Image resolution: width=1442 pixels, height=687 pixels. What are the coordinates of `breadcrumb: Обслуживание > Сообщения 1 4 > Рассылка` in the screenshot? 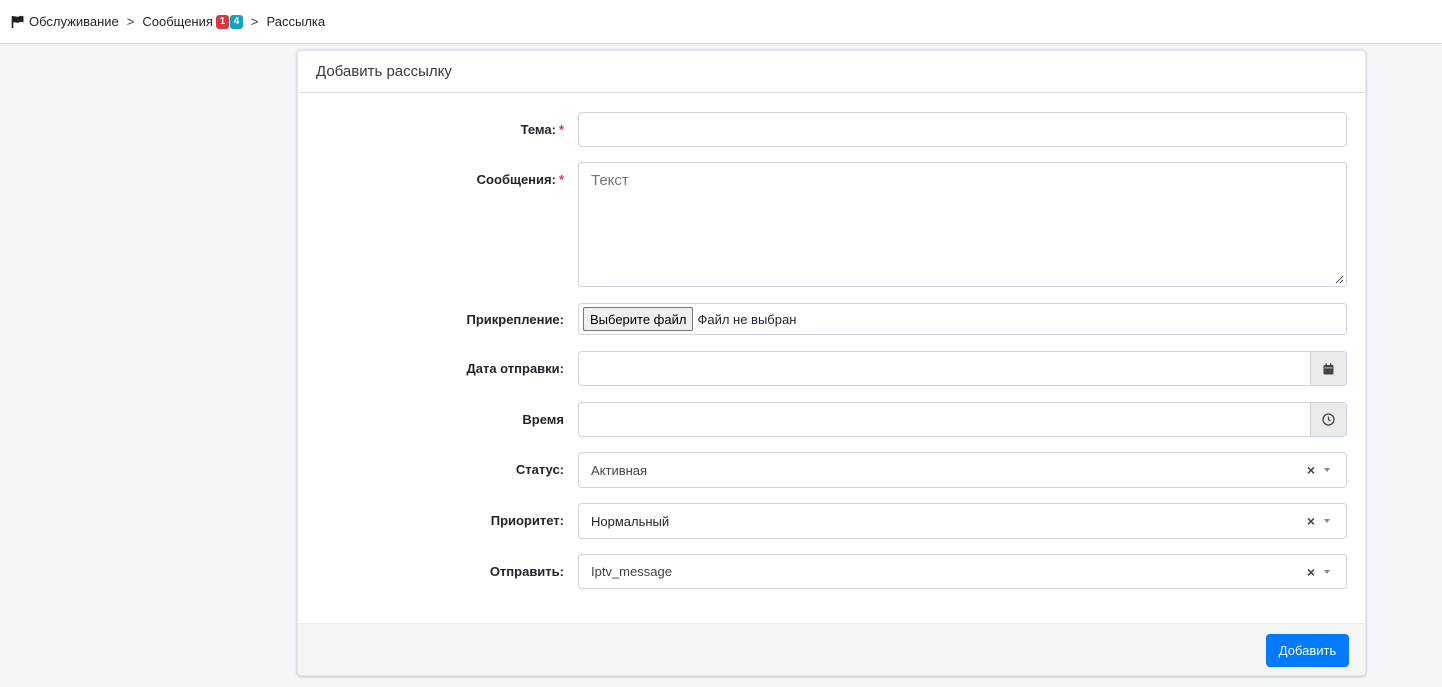 It's located at (721, 22).